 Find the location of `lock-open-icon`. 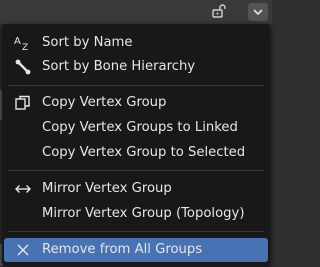

lock-open-icon is located at coordinates (219, 11).